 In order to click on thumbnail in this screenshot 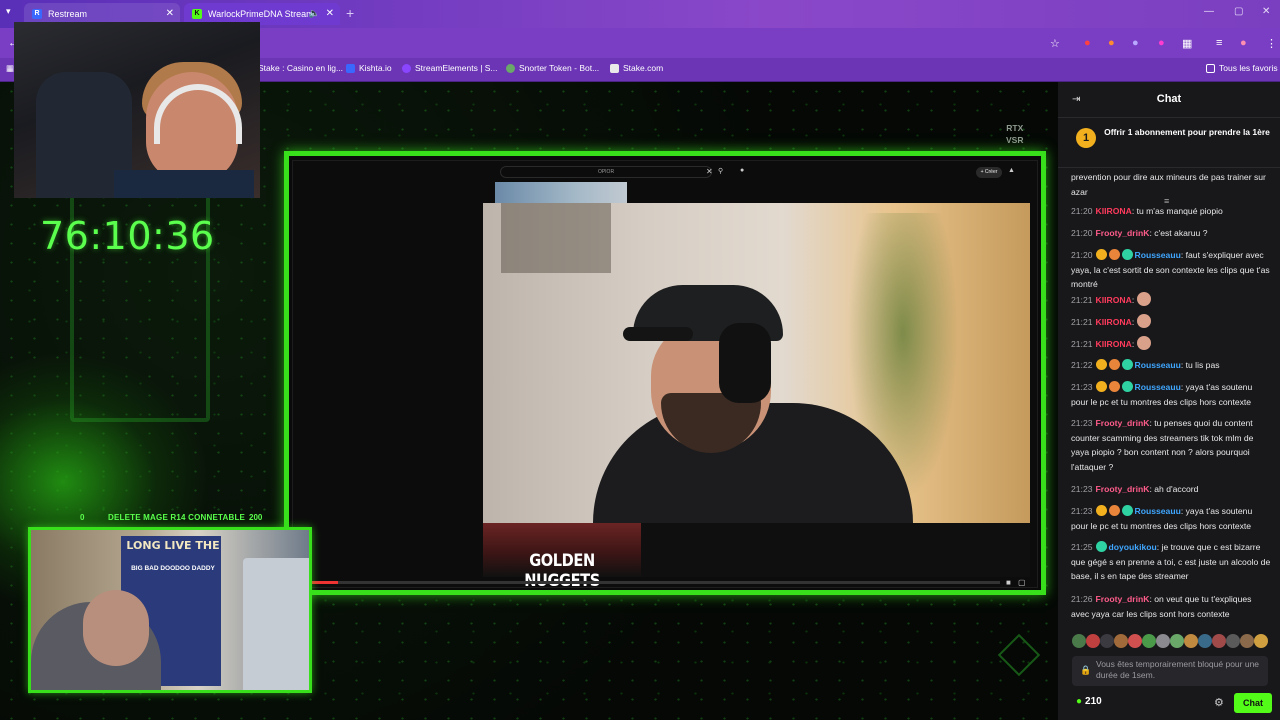, I will do `click(561, 193)`.